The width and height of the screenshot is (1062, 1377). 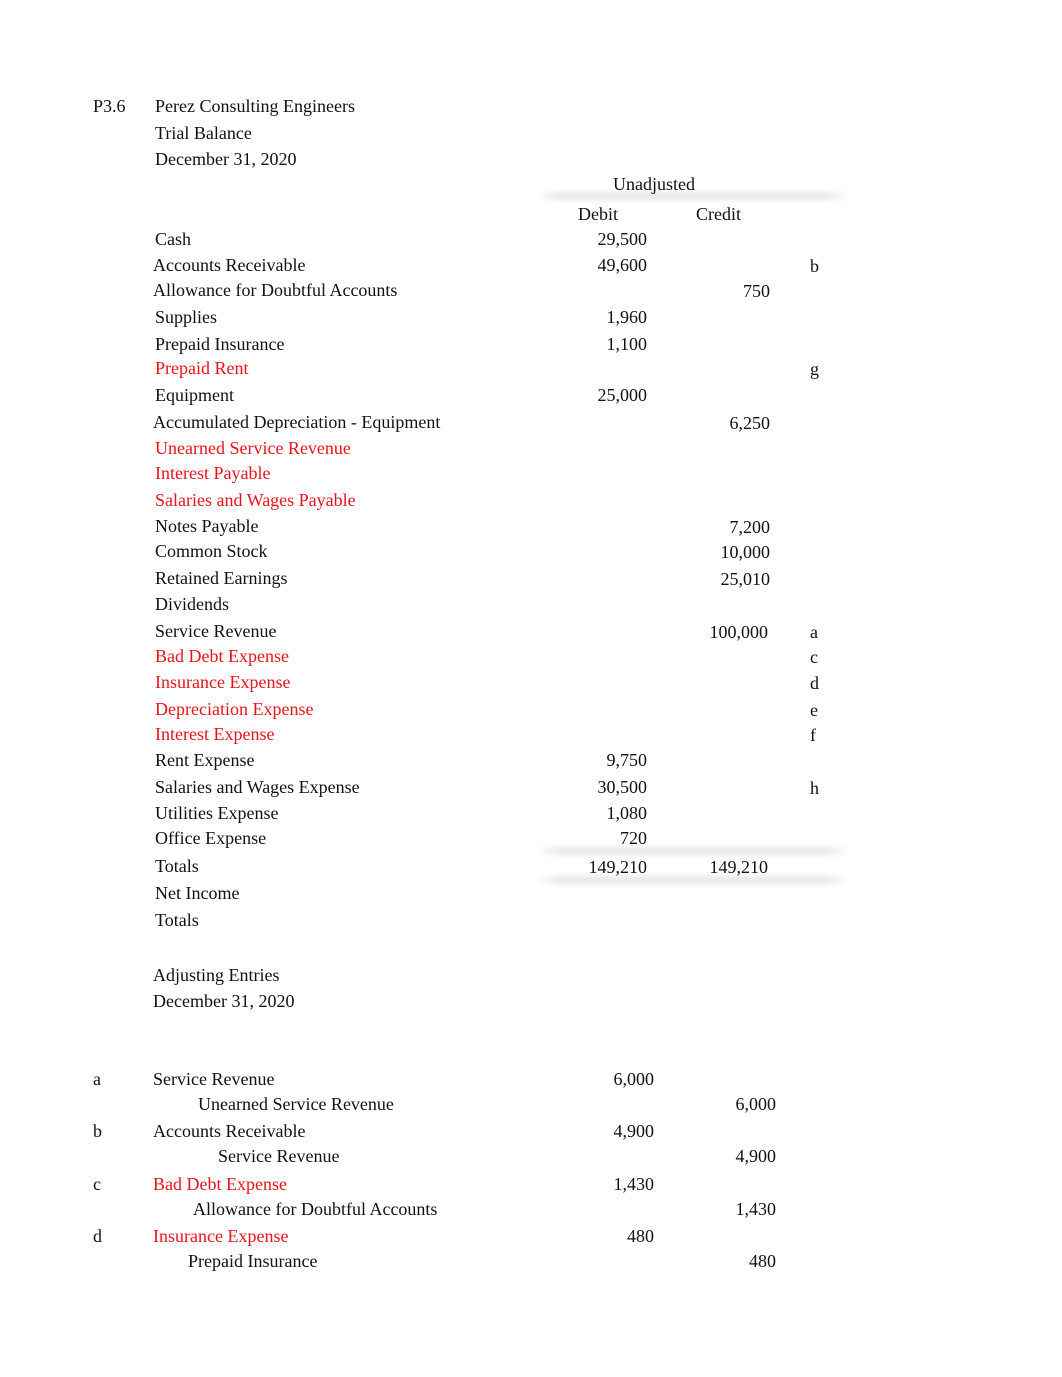 I want to click on entry-credit-account: Unearned Service Revenue, so click(x=296, y=1104).